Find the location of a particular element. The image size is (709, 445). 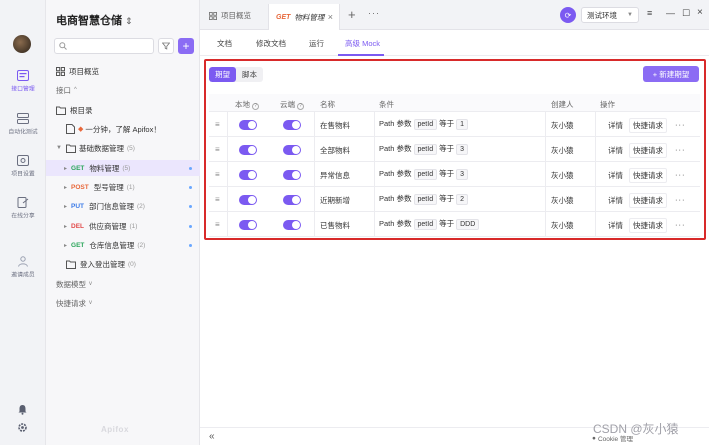

tree-folder-login: 登入登出管理 (0) is located at coordinates (123, 264).